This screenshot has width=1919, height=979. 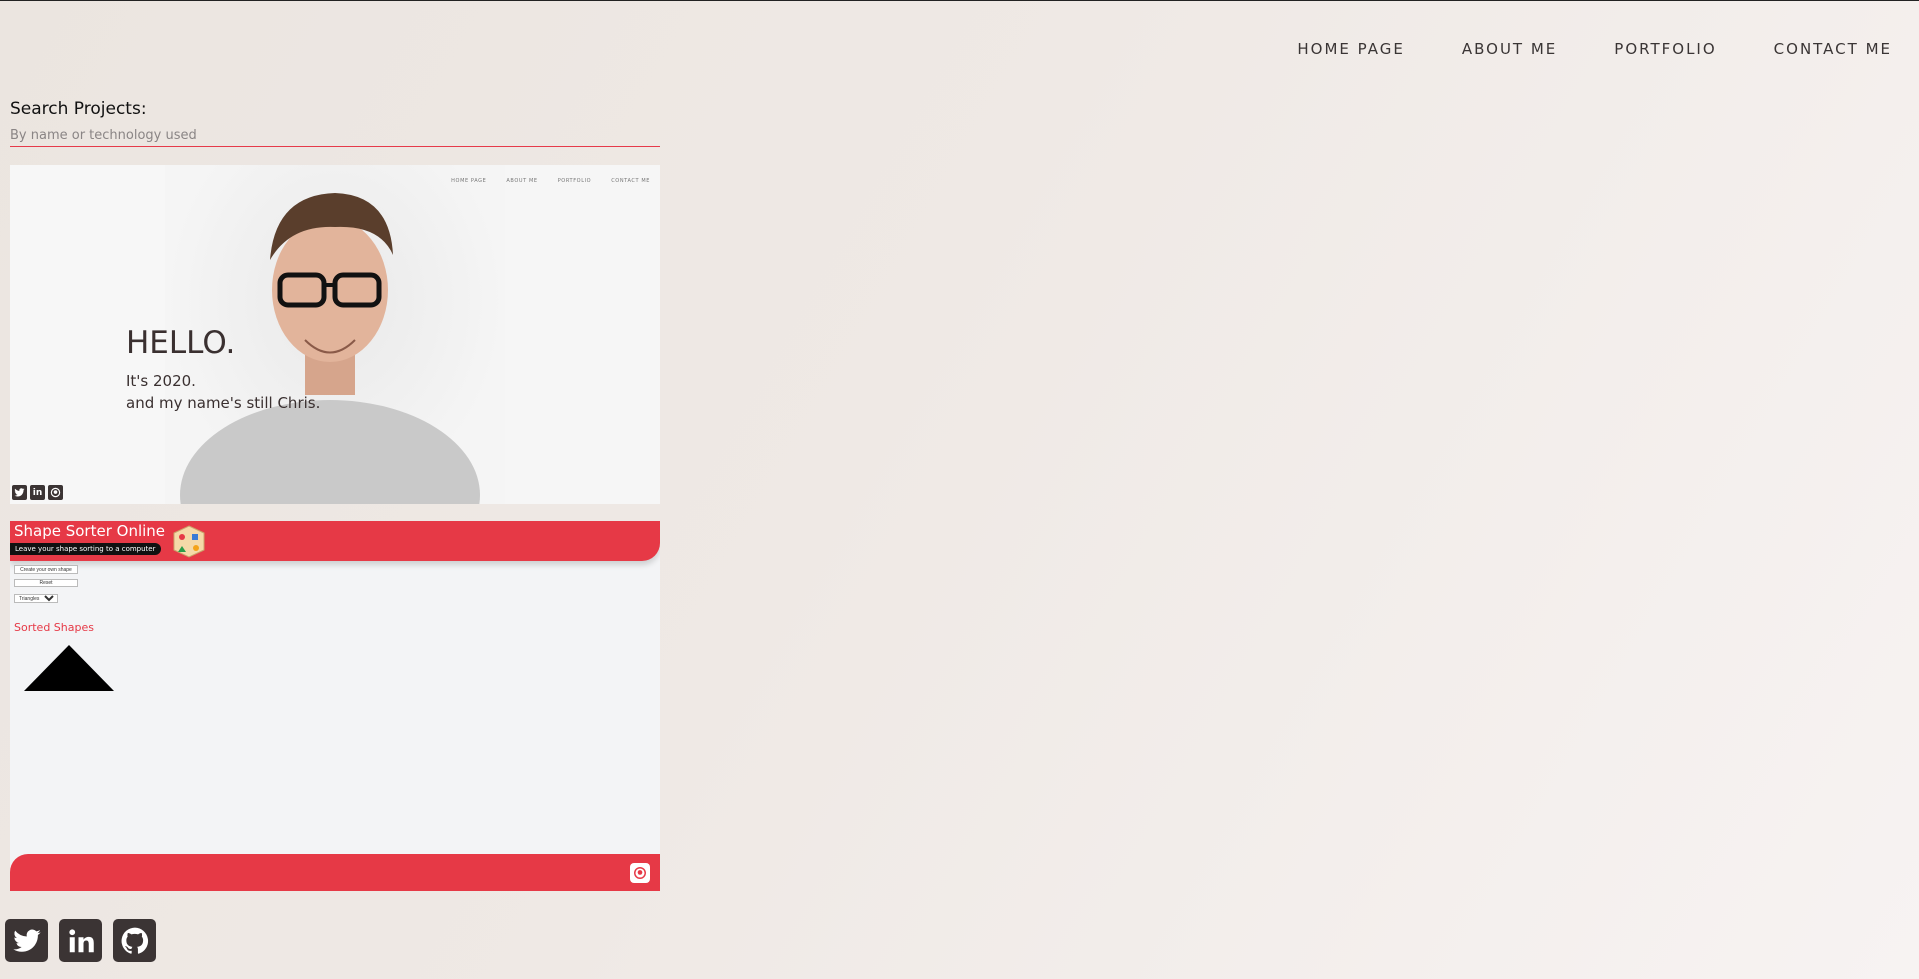 What do you see at coordinates (1594, 49) in the screenshot?
I see `main-nav: HOME PAGE ABOUT ME PORTFOLIO CONTACT ME` at bounding box center [1594, 49].